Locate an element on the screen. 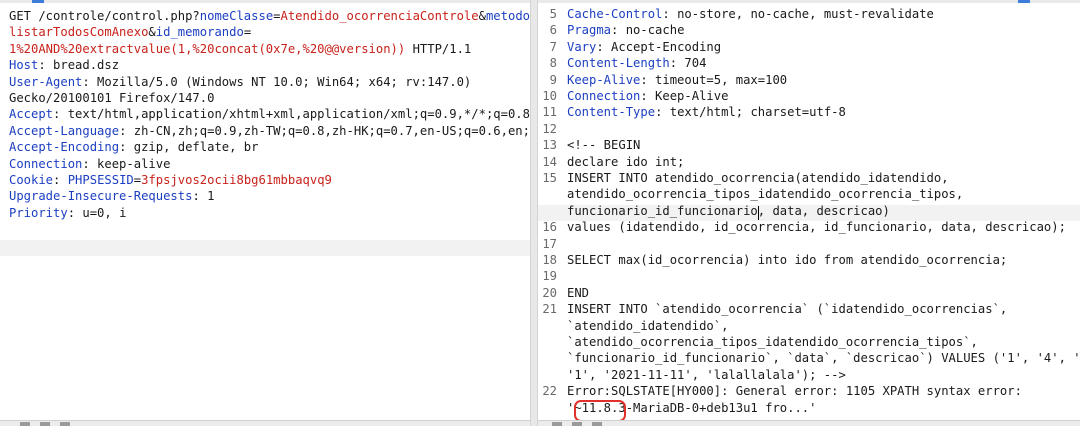 This screenshot has height=426, width=1080. text-caret is located at coordinates (758, 213).